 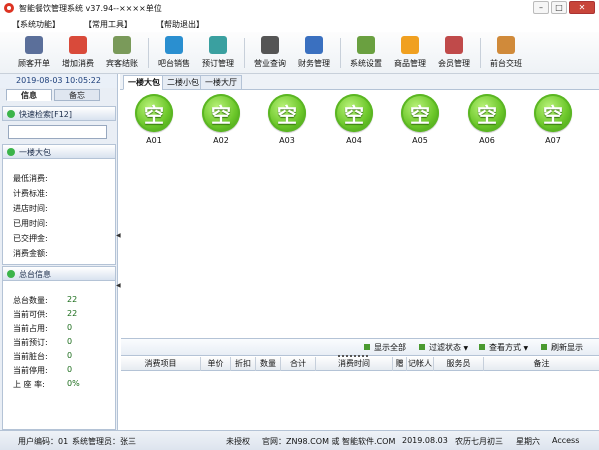 I want to click on column-header: 记帐人, so click(x=420, y=364).